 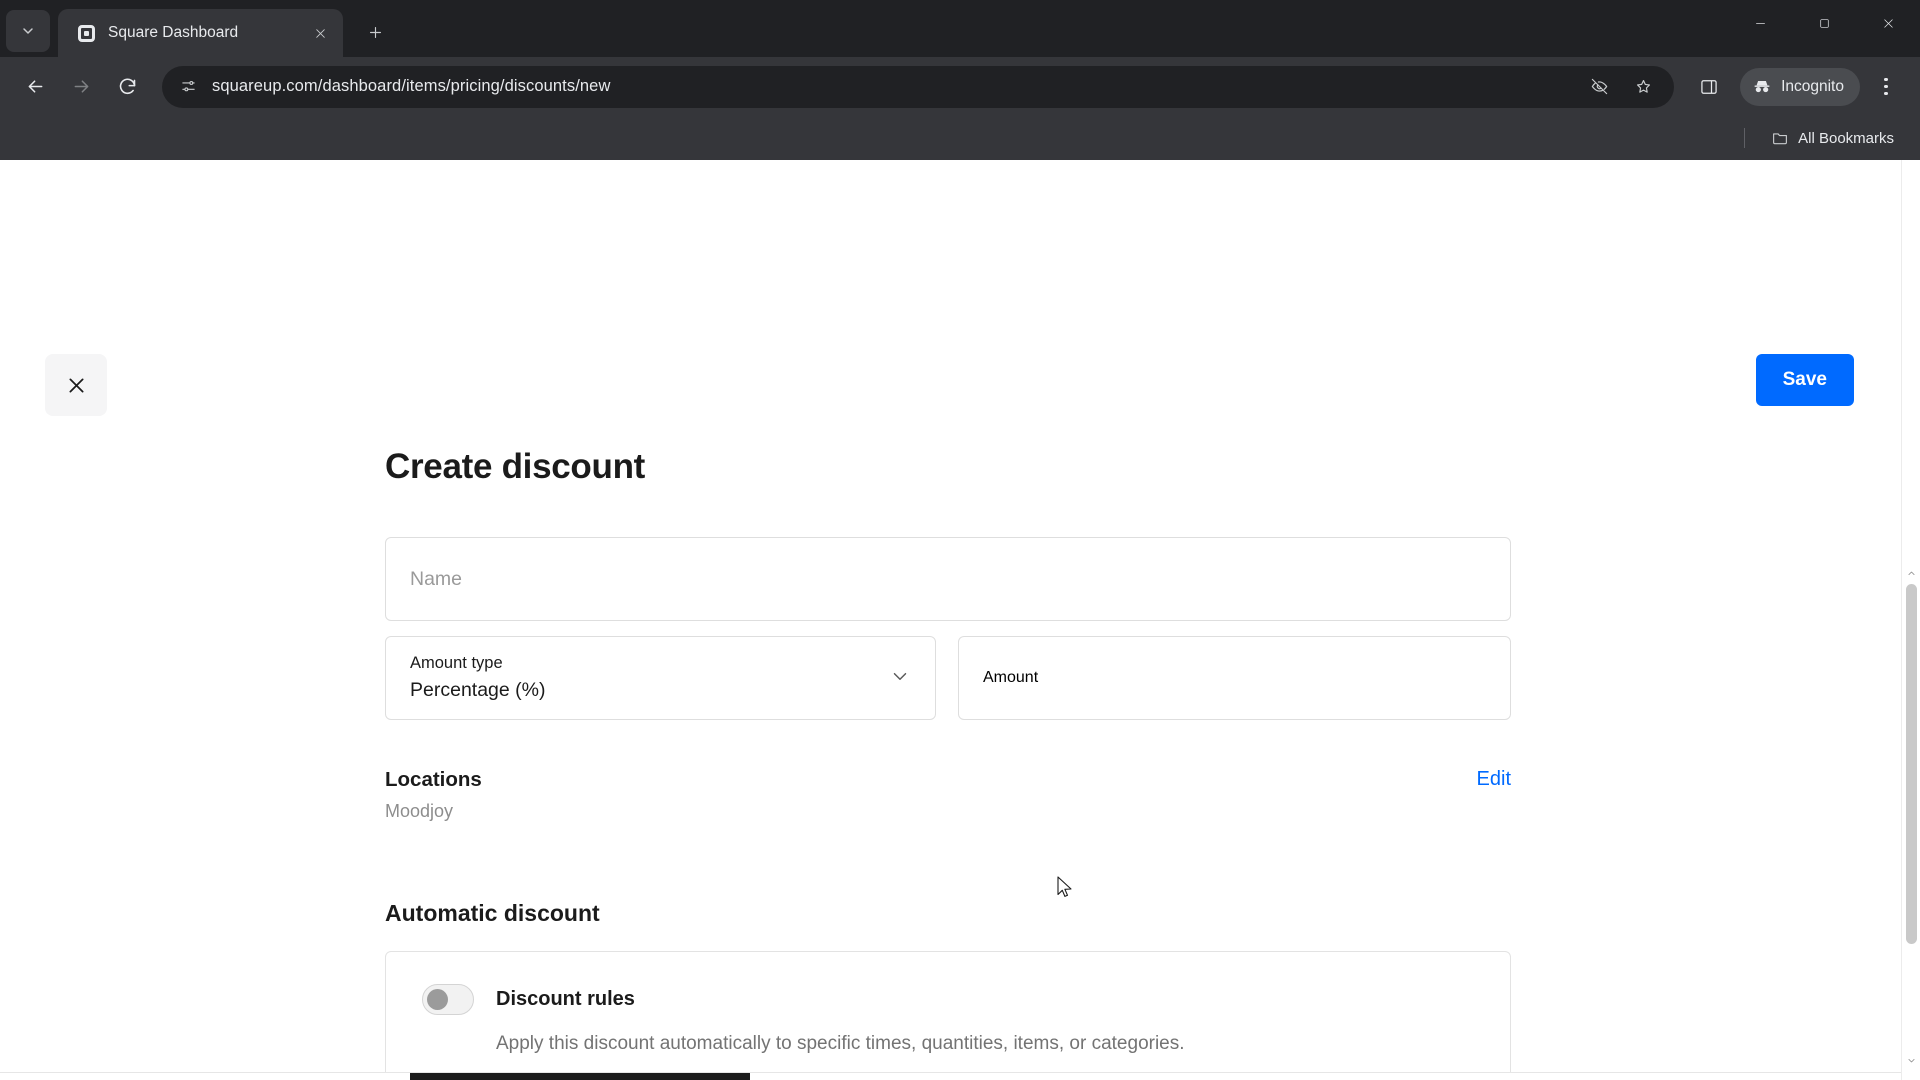 What do you see at coordinates (1886, 87) in the screenshot?
I see `browser-menu-button` at bounding box center [1886, 87].